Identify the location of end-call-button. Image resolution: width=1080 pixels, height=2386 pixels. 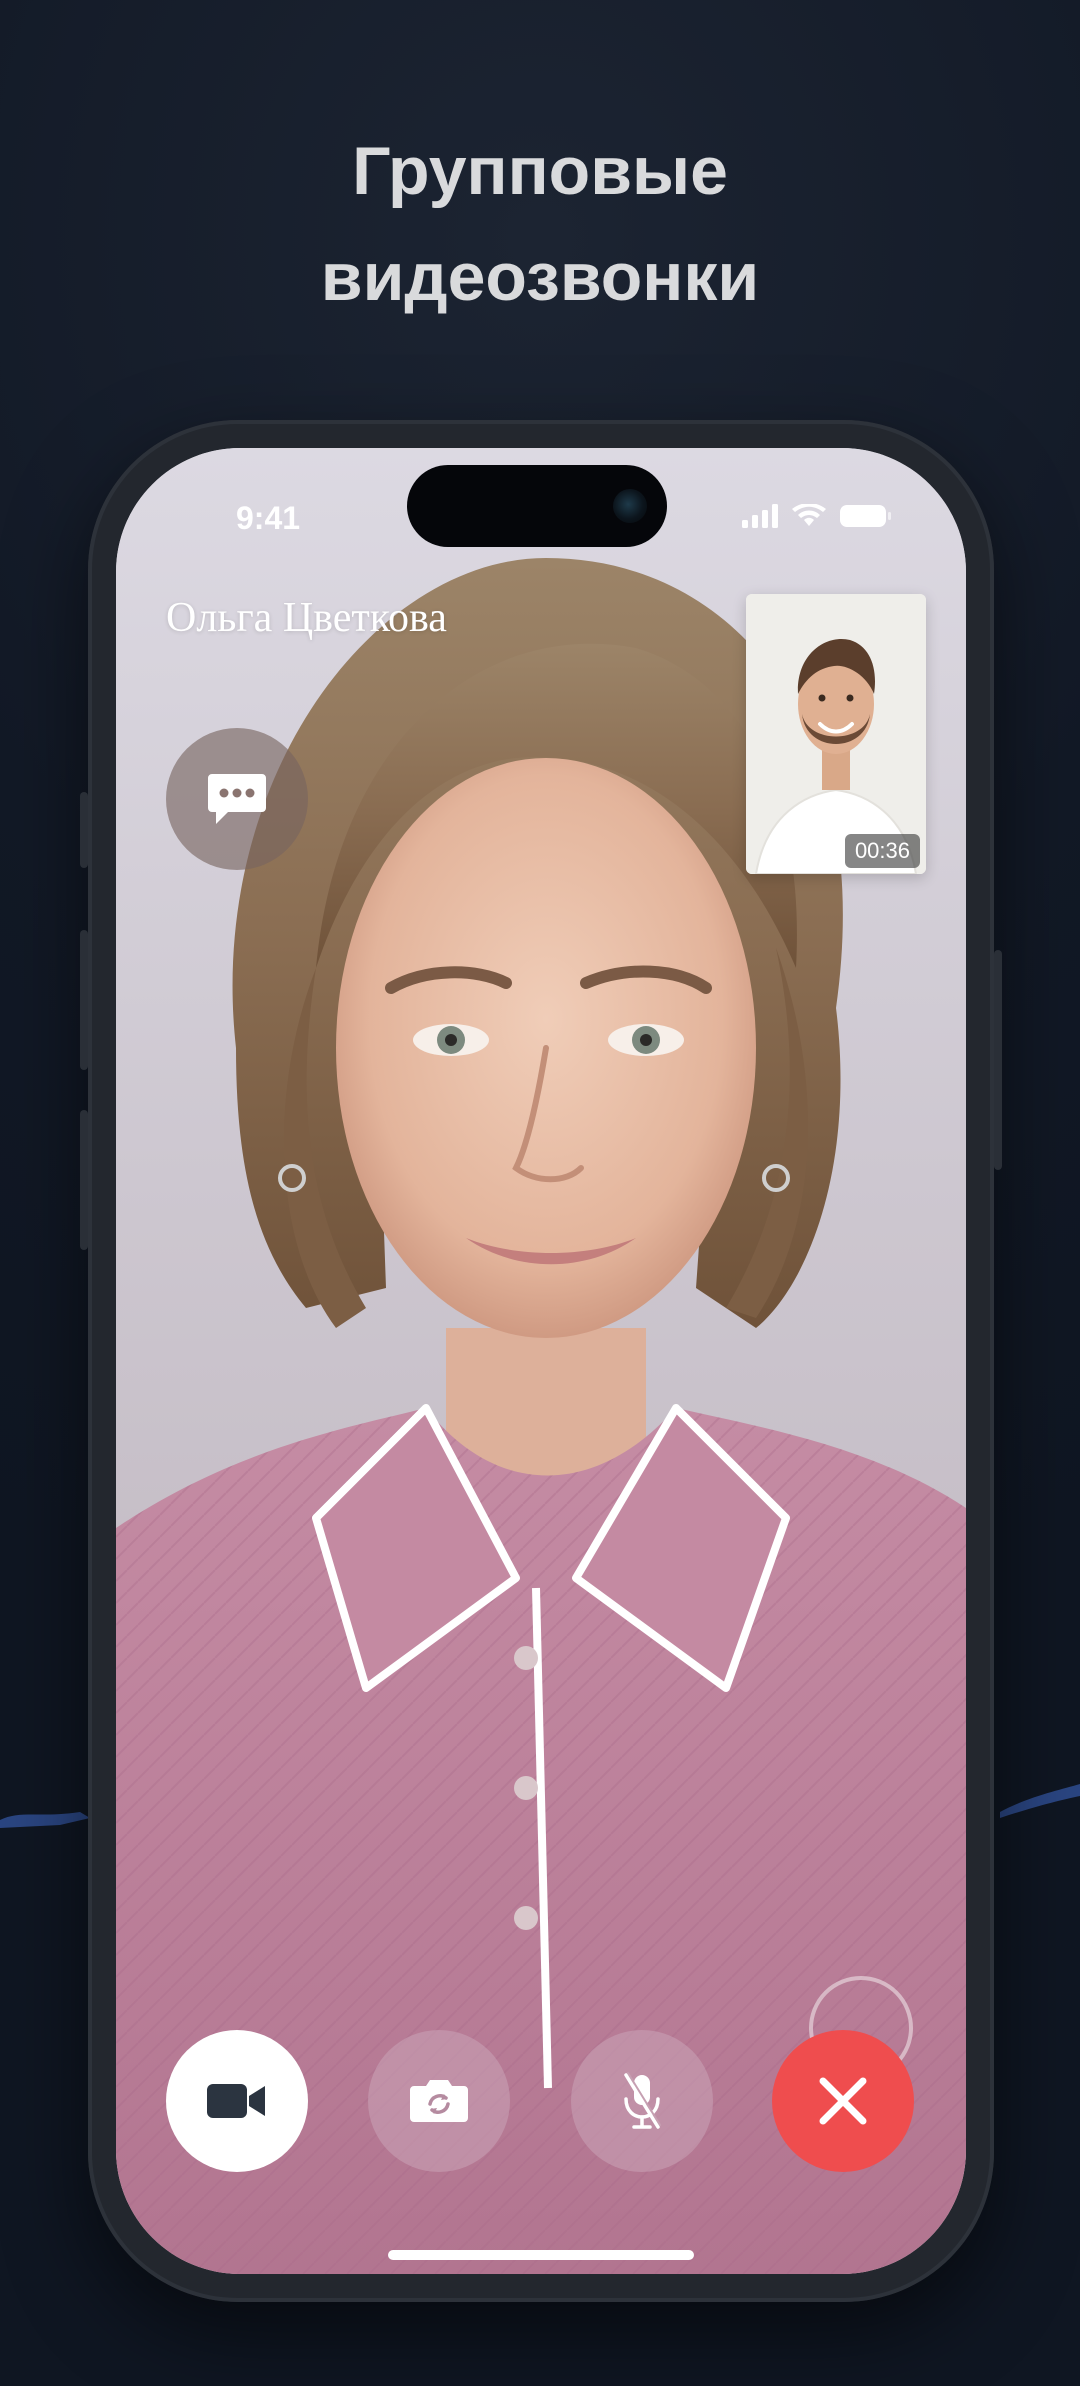
(843, 2101).